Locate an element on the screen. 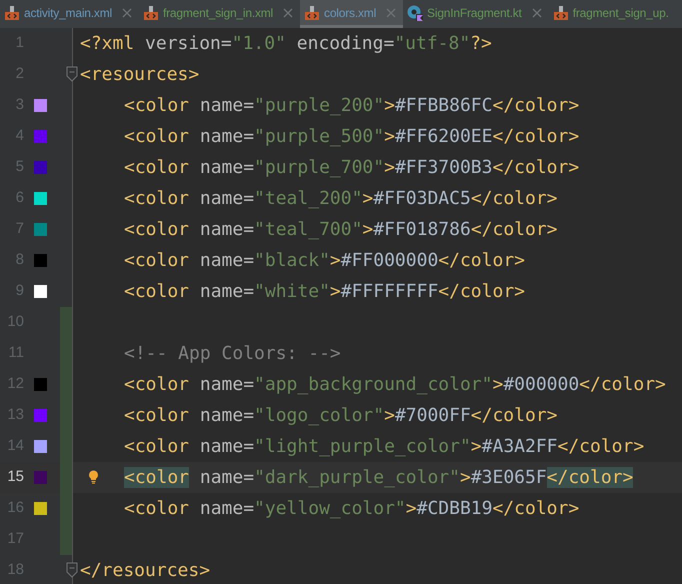 The width and height of the screenshot is (682, 584). code-line: </resources> is located at coordinates (145, 571).